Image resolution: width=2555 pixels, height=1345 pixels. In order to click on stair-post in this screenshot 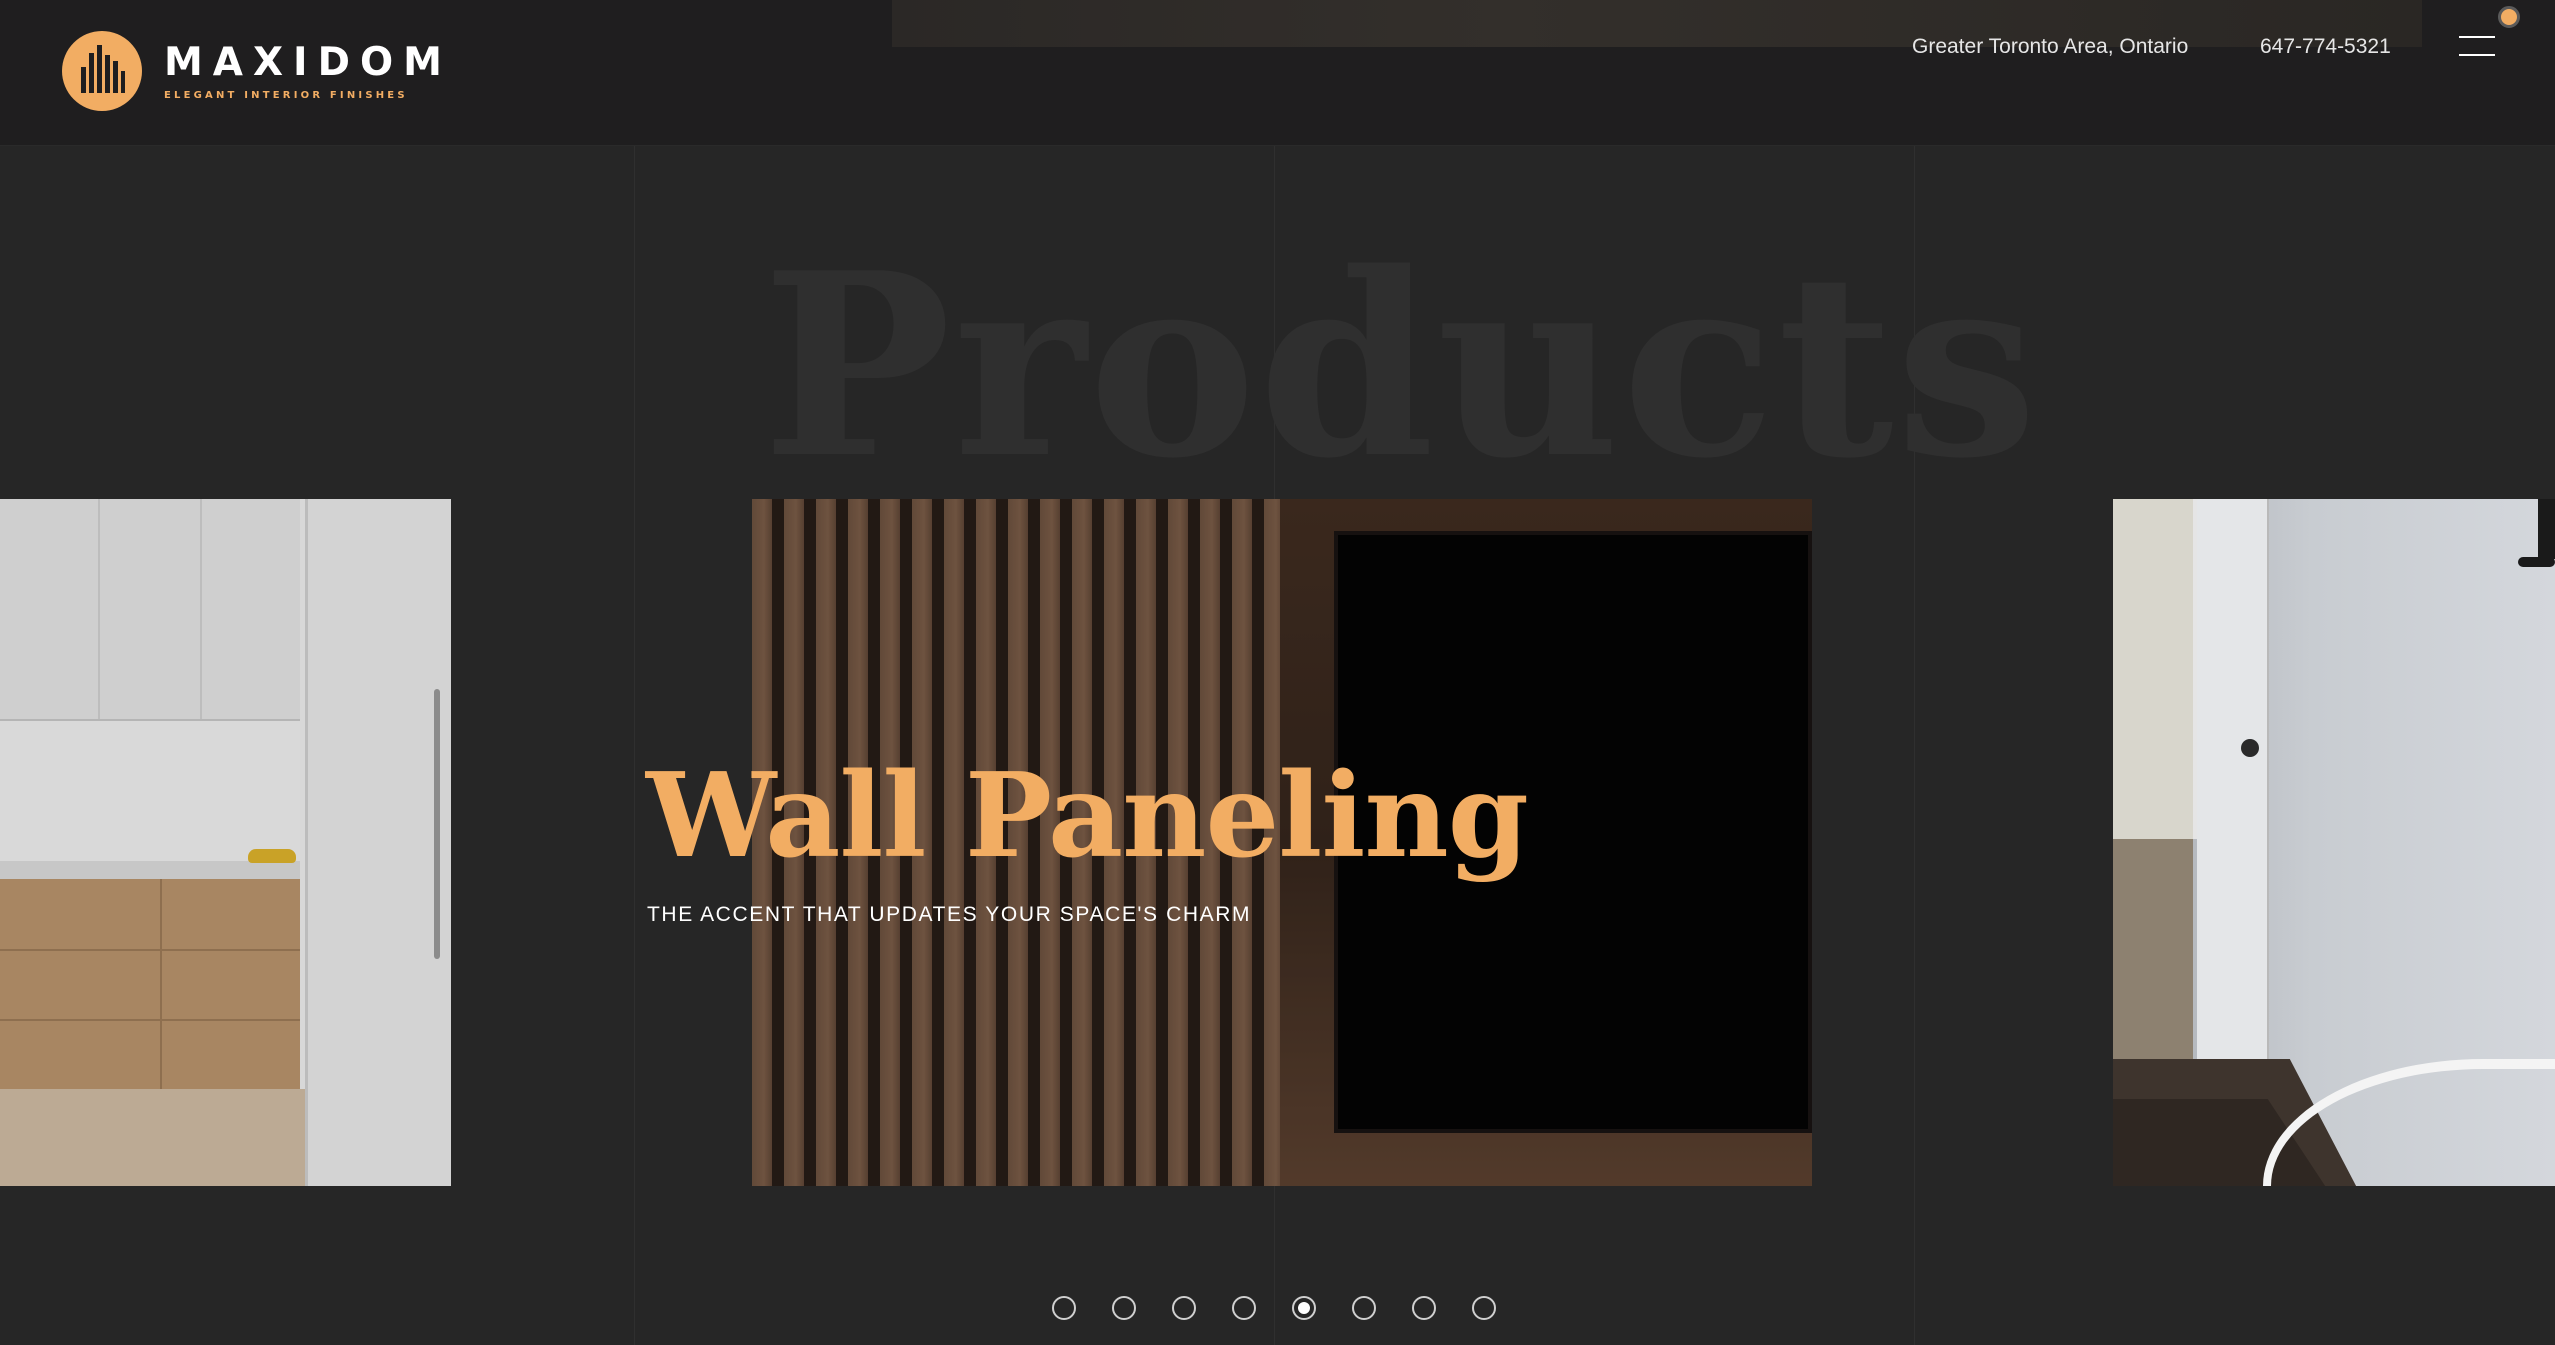, I will do `click(2546, 529)`.